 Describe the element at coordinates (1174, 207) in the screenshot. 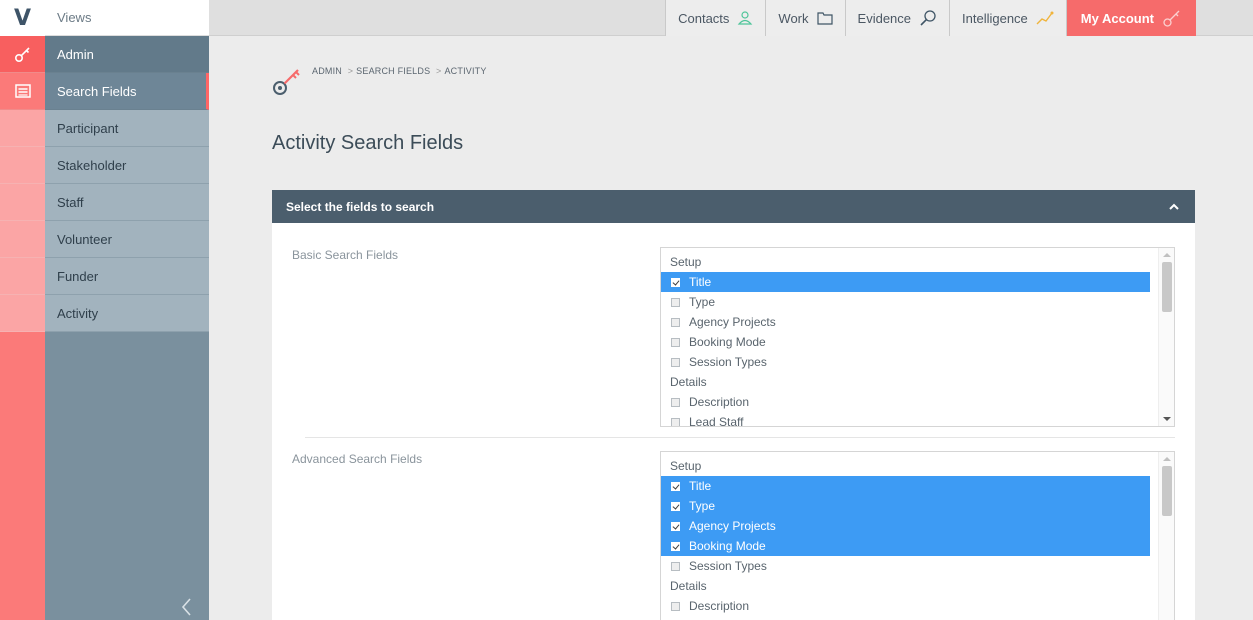

I see `chevron-up-icon` at that location.